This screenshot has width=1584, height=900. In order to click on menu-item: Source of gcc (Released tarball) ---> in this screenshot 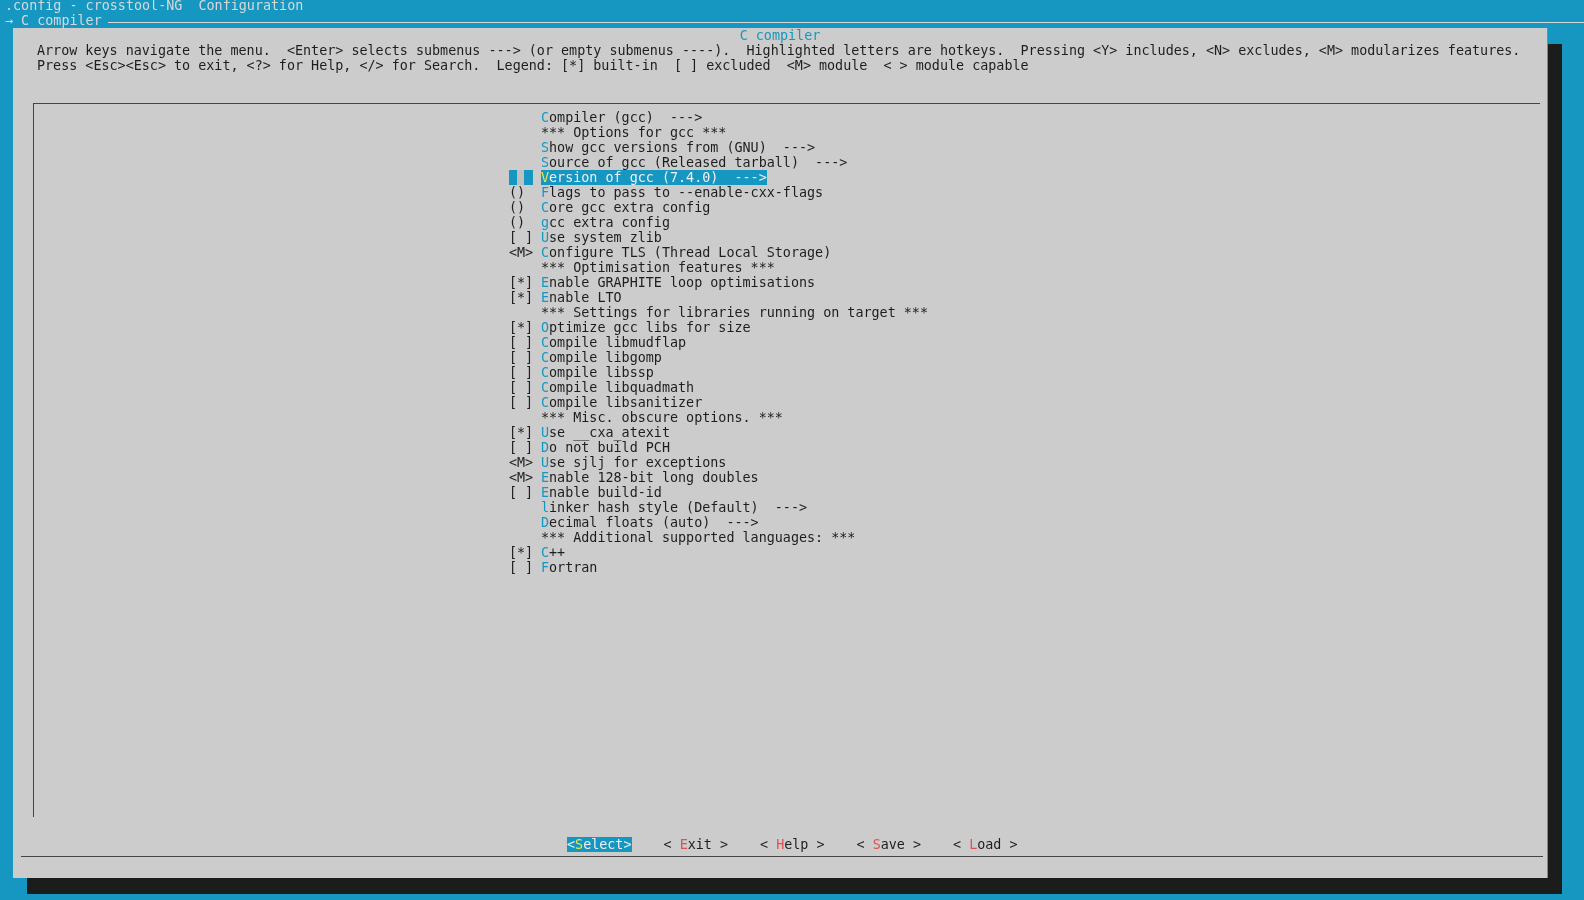, I will do `click(694, 162)`.